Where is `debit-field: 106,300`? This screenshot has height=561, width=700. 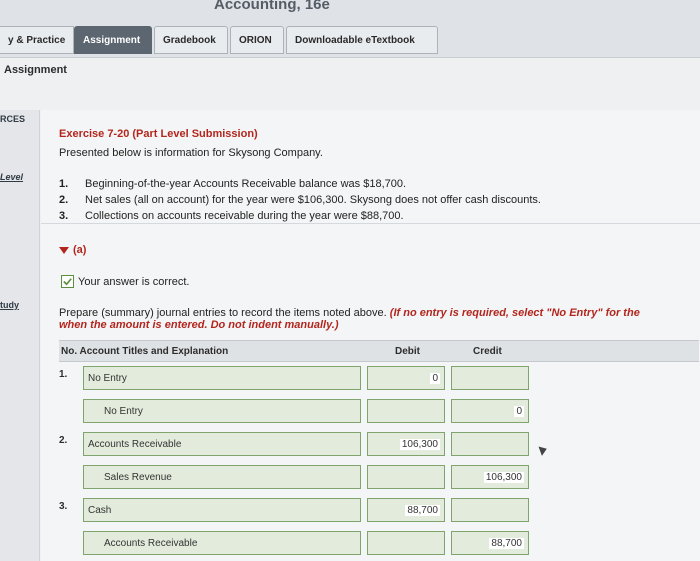 debit-field: 106,300 is located at coordinates (406, 444).